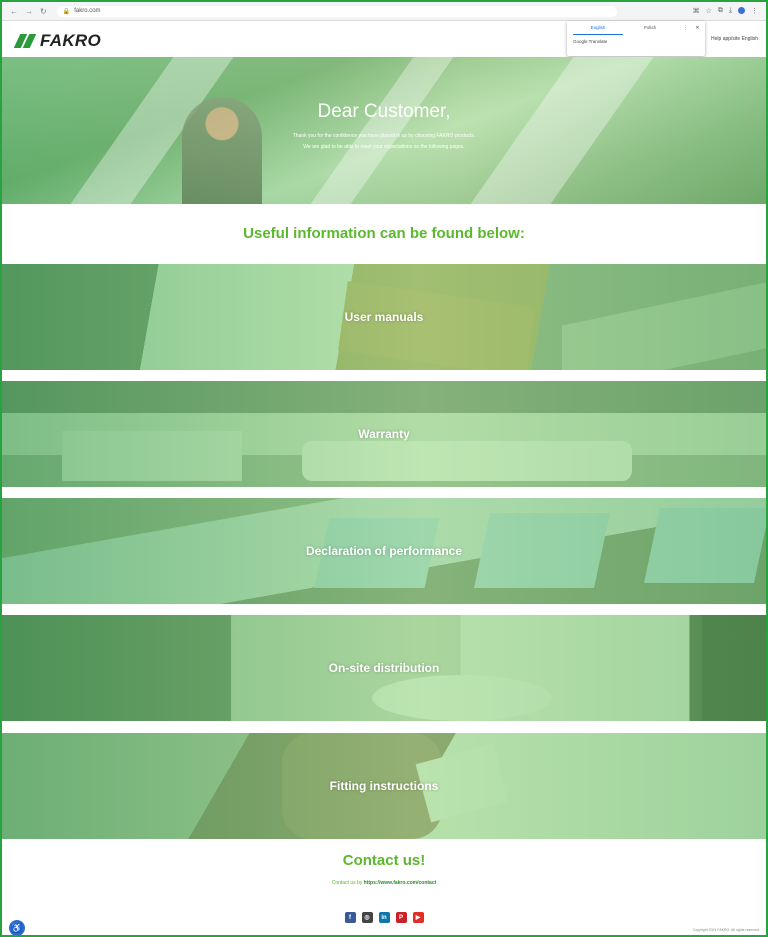 This screenshot has height=937, width=768. Describe the element at coordinates (418, 917) in the screenshot. I see `youtube-icon: ▶` at that location.